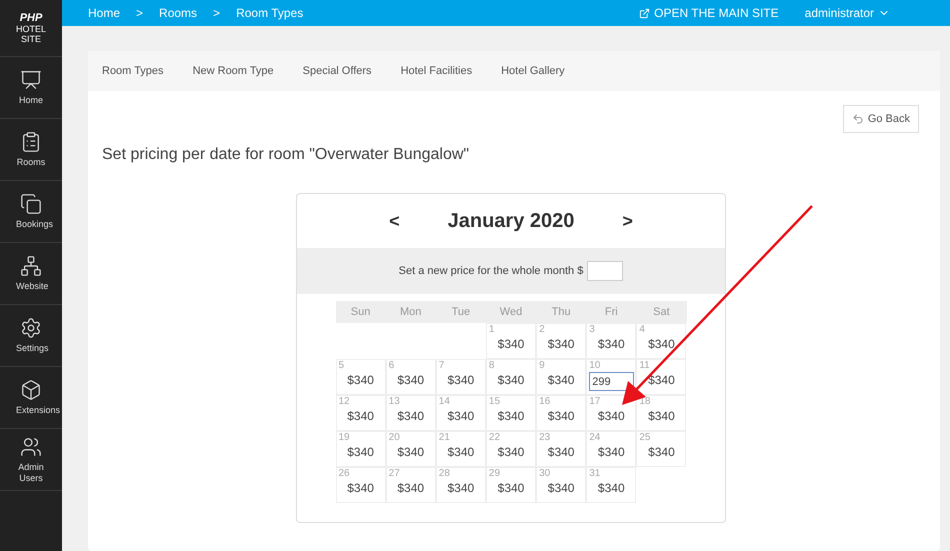 The width and height of the screenshot is (950, 551). I want to click on weekday-header: Sat, so click(661, 312).